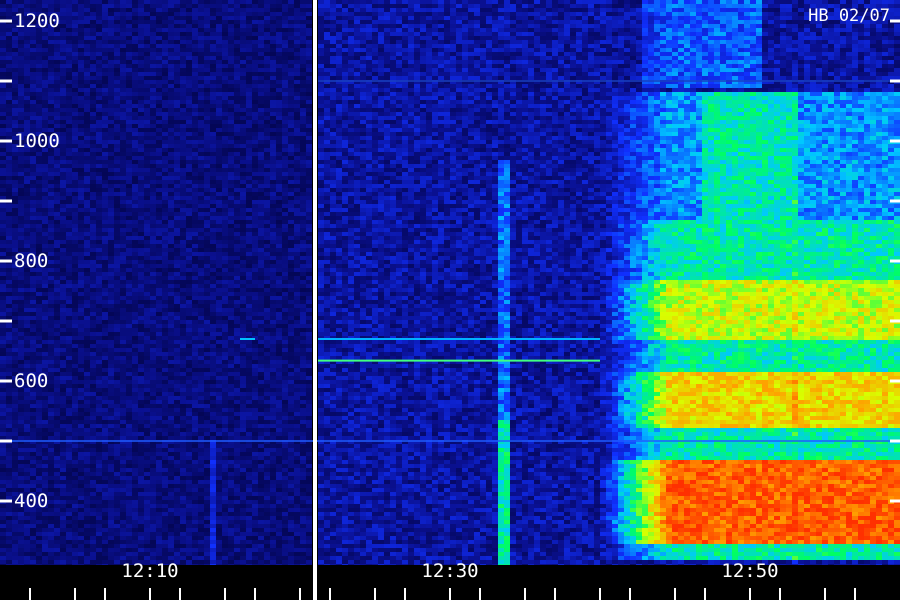  I want to click on segment-break-line, so click(315, 300).